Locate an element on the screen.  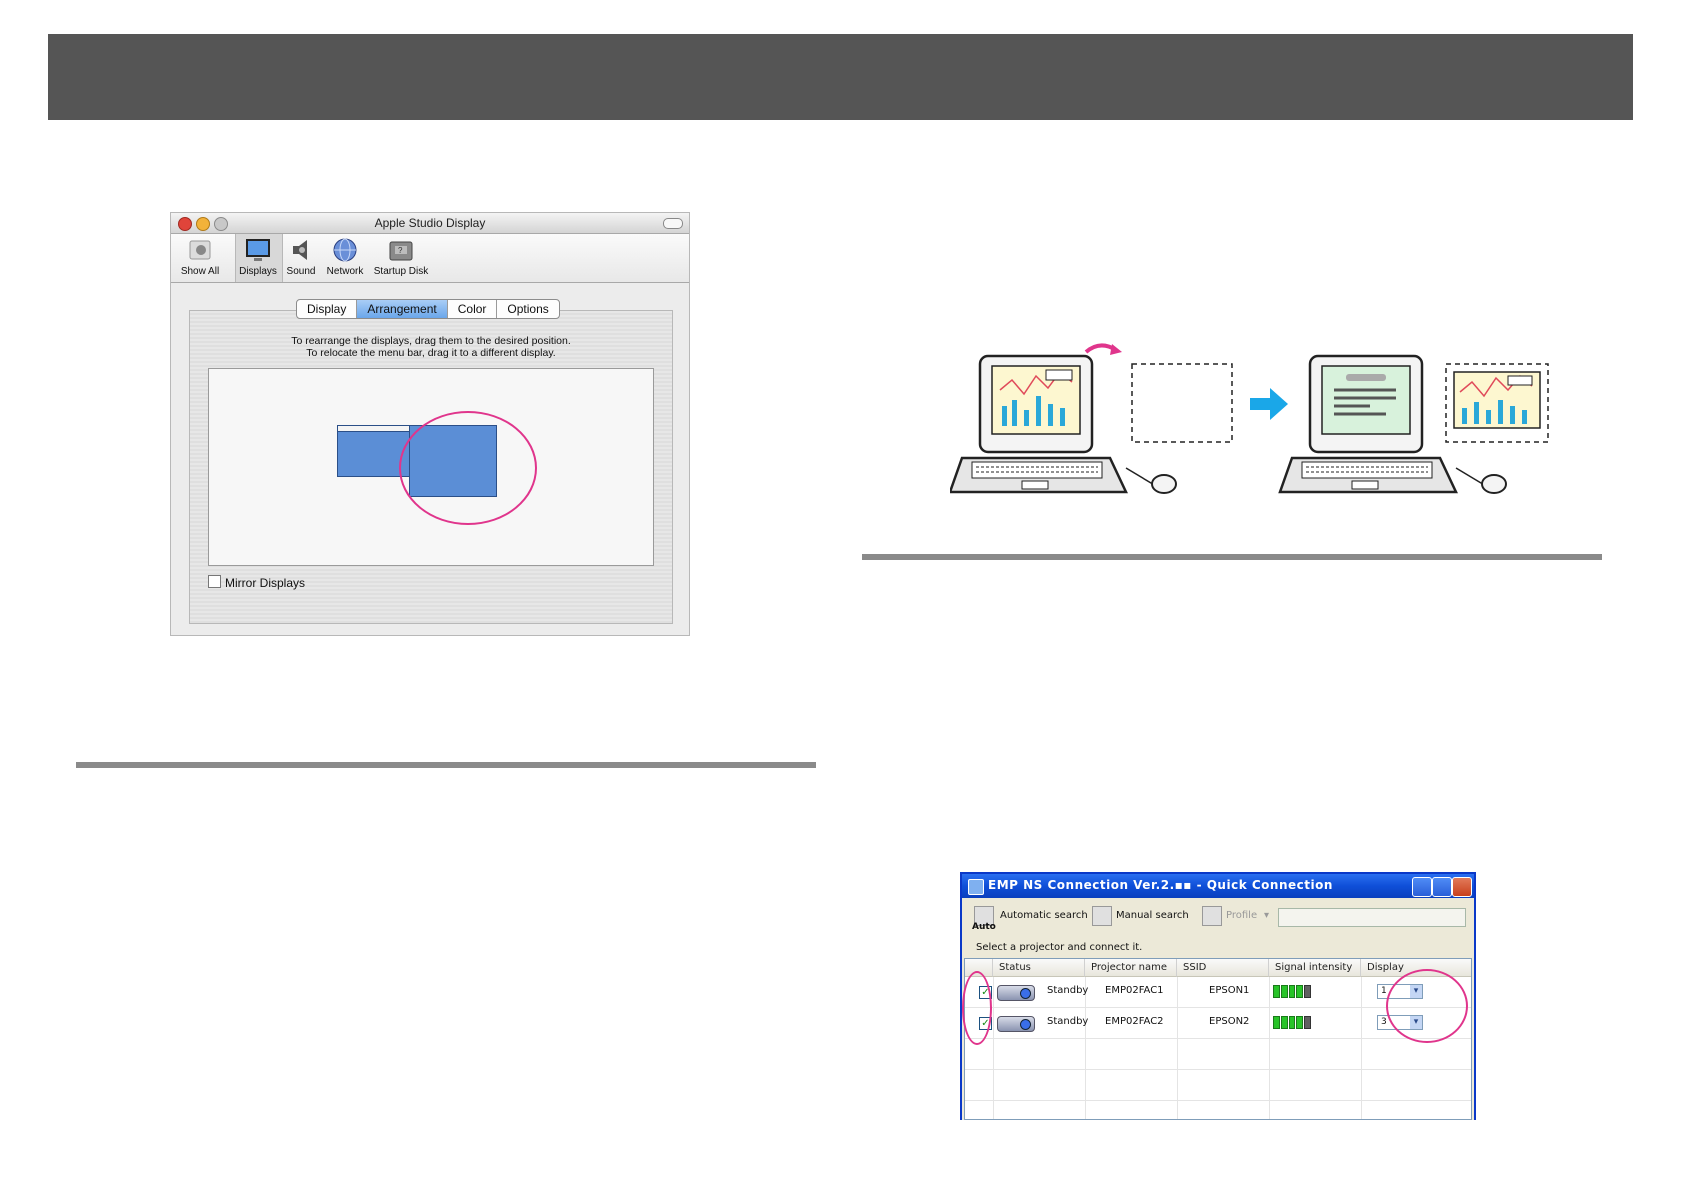
automatic-search-button: Automatic search is located at coordinates (1044, 915).